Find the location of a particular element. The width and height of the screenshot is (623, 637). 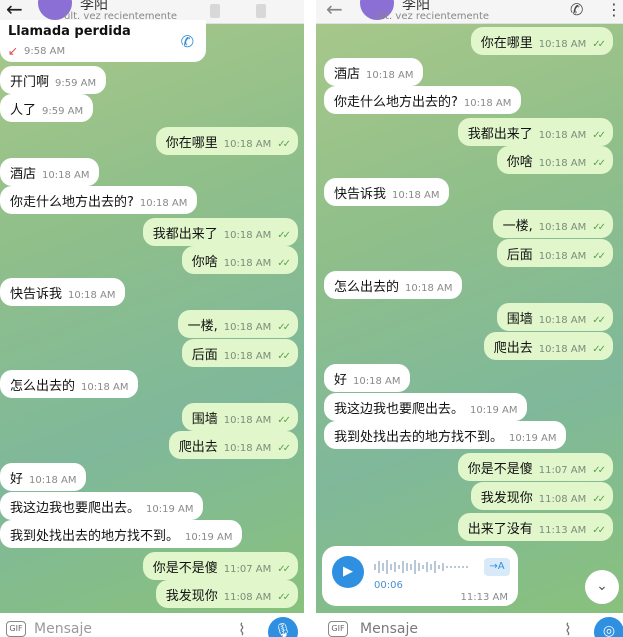

blurred-icon is located at coordinates (215, 11).